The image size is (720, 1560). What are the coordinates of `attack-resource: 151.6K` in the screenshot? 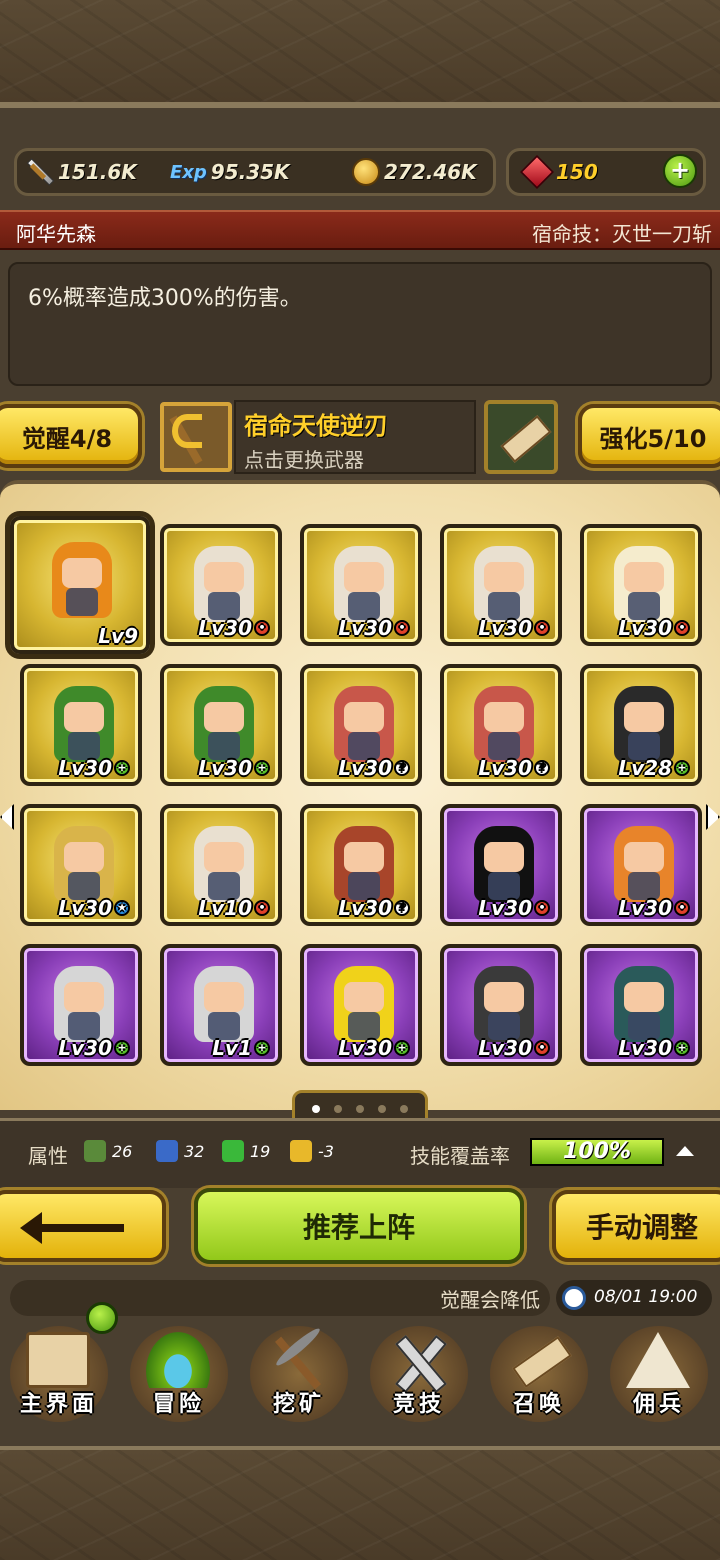 It's located at (80, 172).